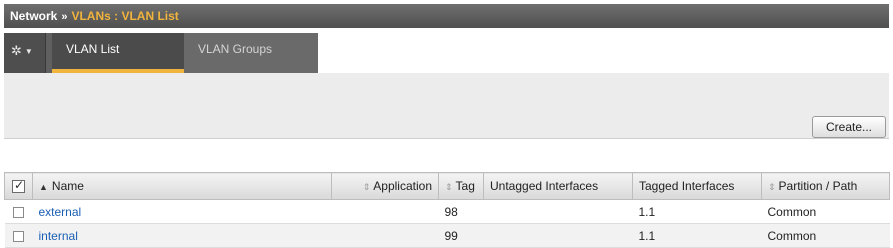 The image size is (893, 248). Describe the element at coordinates (461, 235) in the screenshot. I see `tag-cell: 99` at that location.